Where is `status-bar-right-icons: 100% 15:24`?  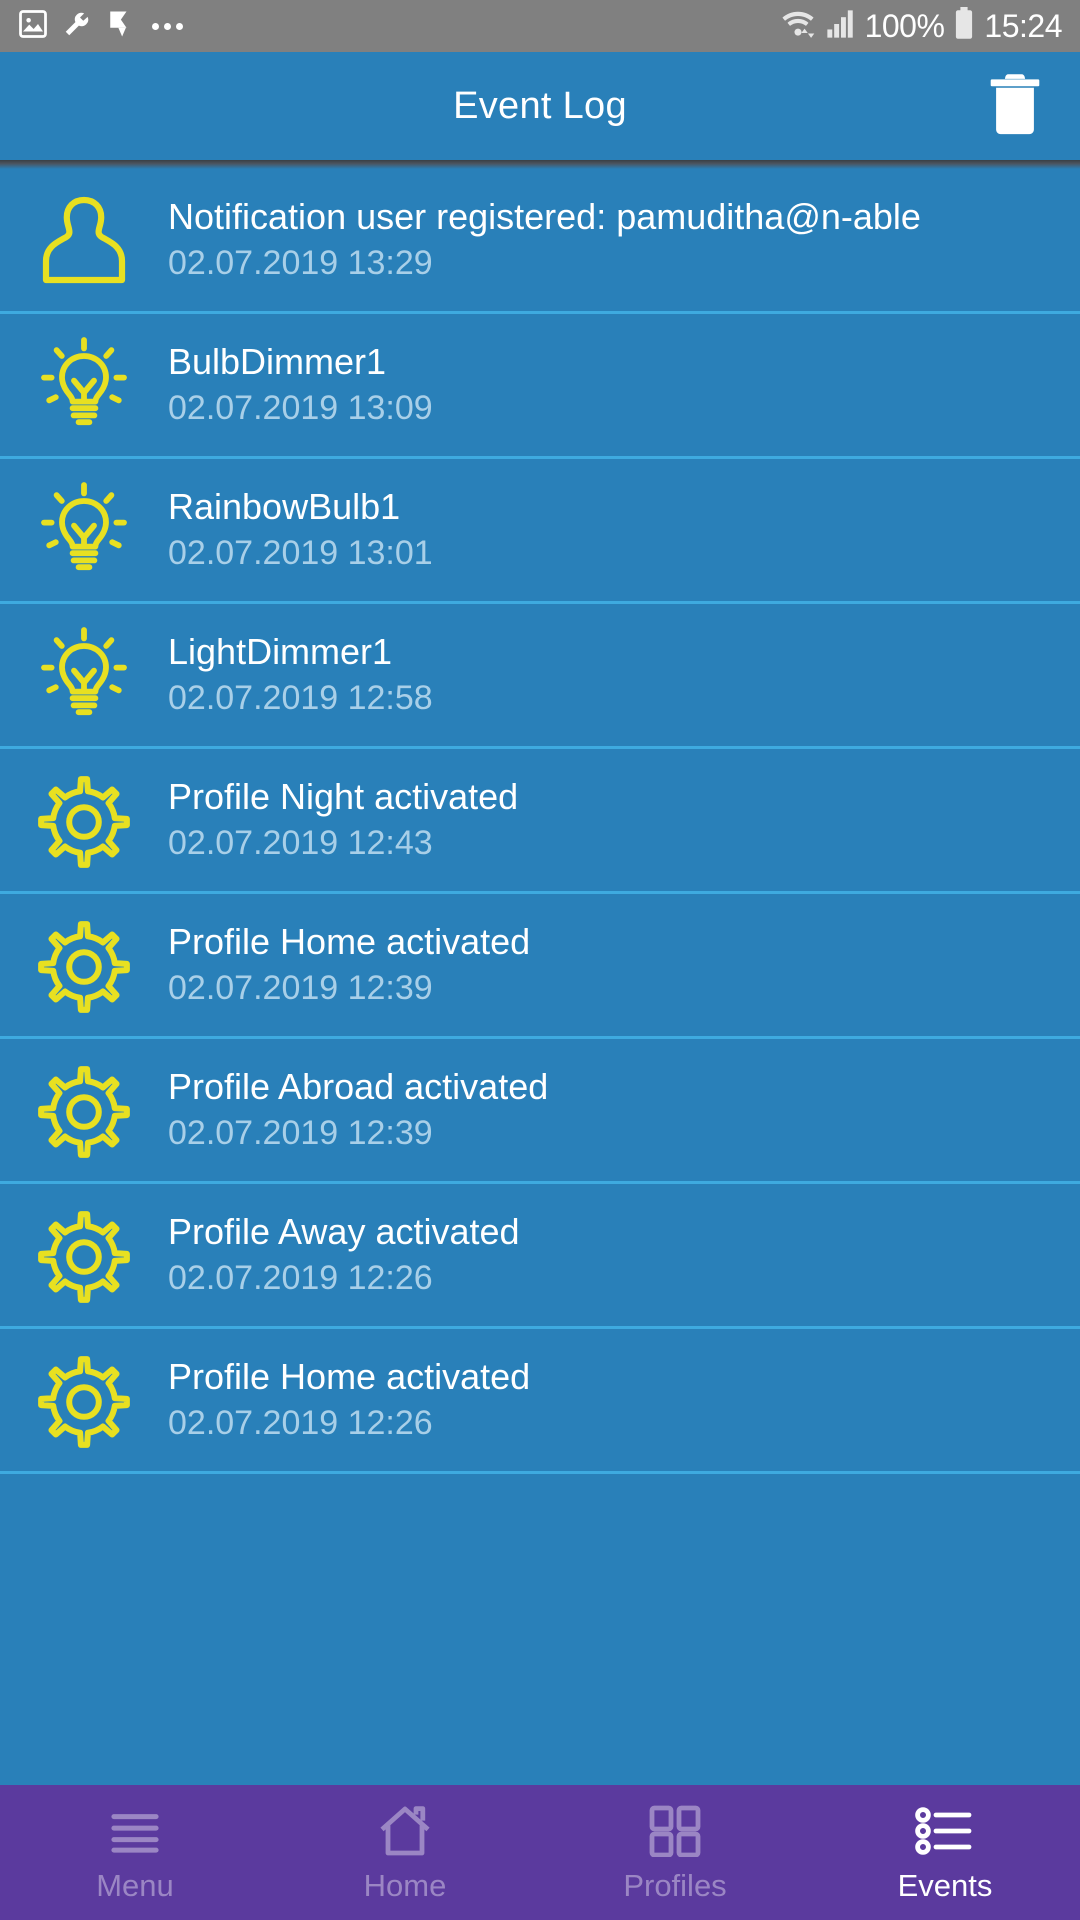 status-bar-right-icons: 100% 15:24 is located at coordinates (920, 26).